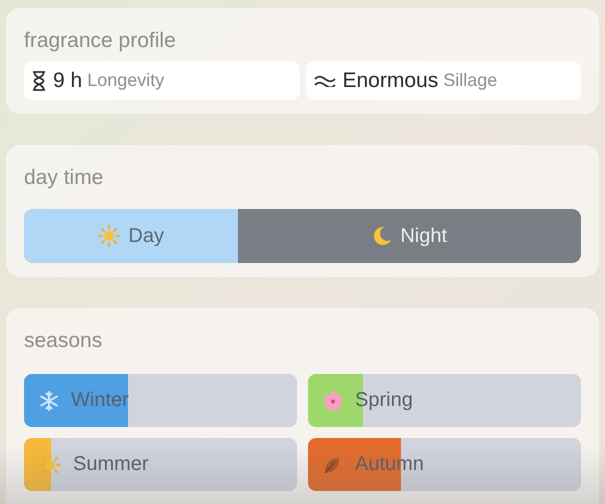 The height and width of the screenshot is (504, 605). What do you see at coordinates (64, 178) in the screenshot?
I see `section-title: day time` at bounding box center [64, 178].